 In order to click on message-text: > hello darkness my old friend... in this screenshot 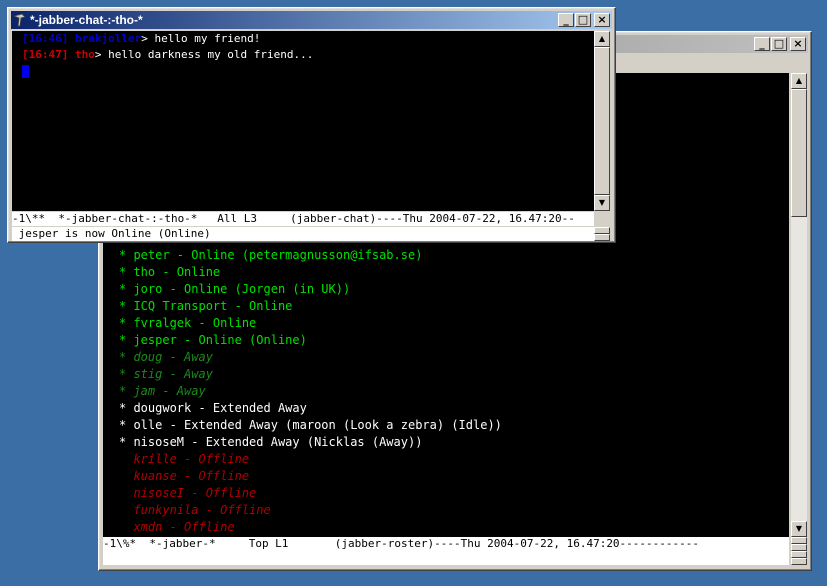, I will do `click(204, 54)`.